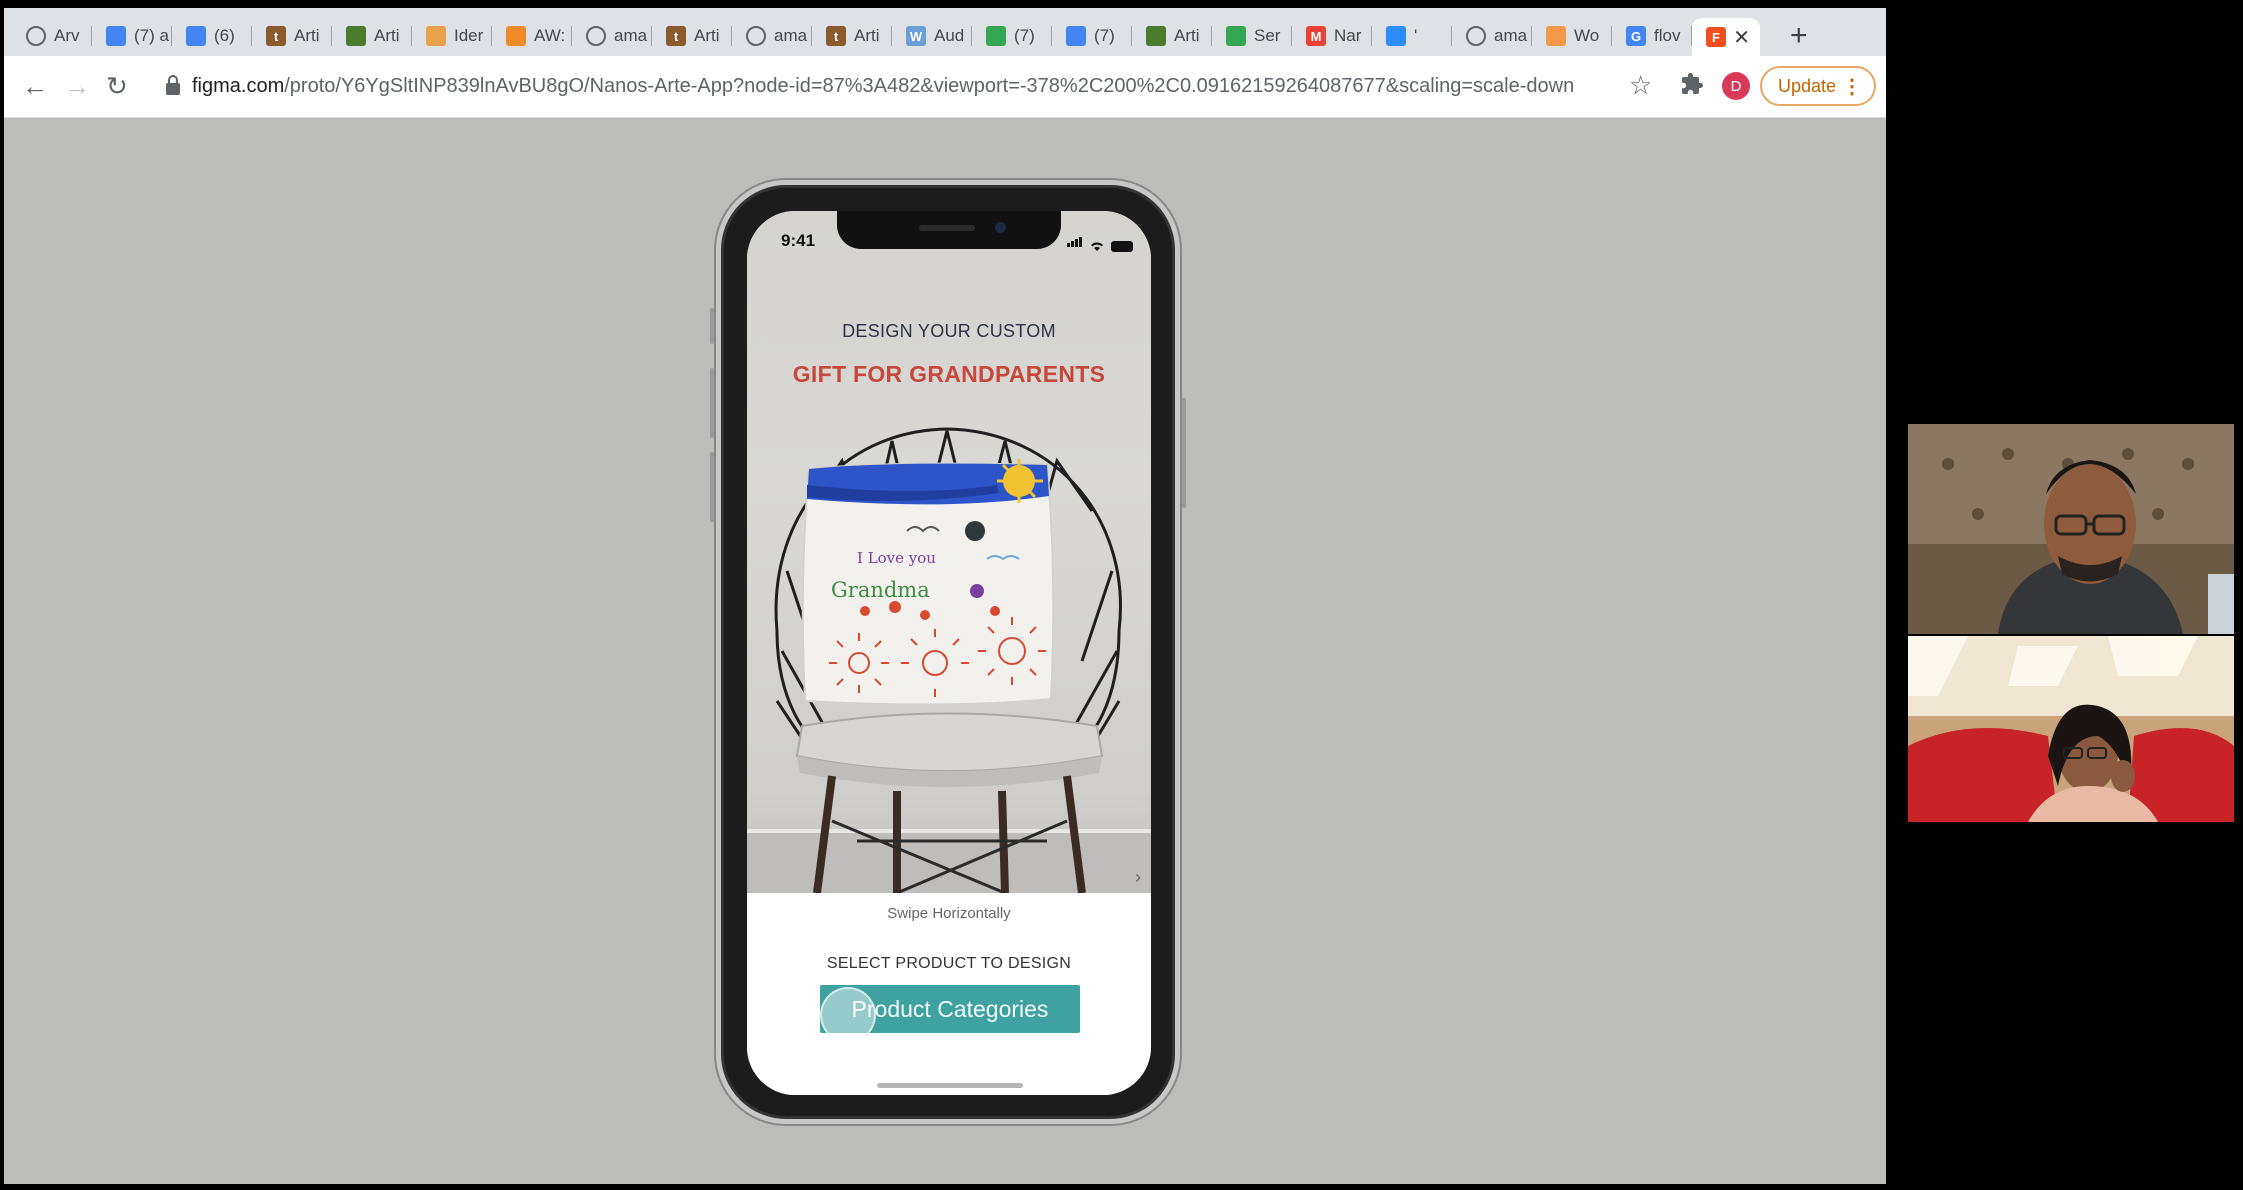 The width and height of the screenshot is (2243, 1190). What do you see at coordinates (1852, 86) in the screenshot?
I see `menu-kebab-icon: ⋮` at bounding box center [1852, 86].